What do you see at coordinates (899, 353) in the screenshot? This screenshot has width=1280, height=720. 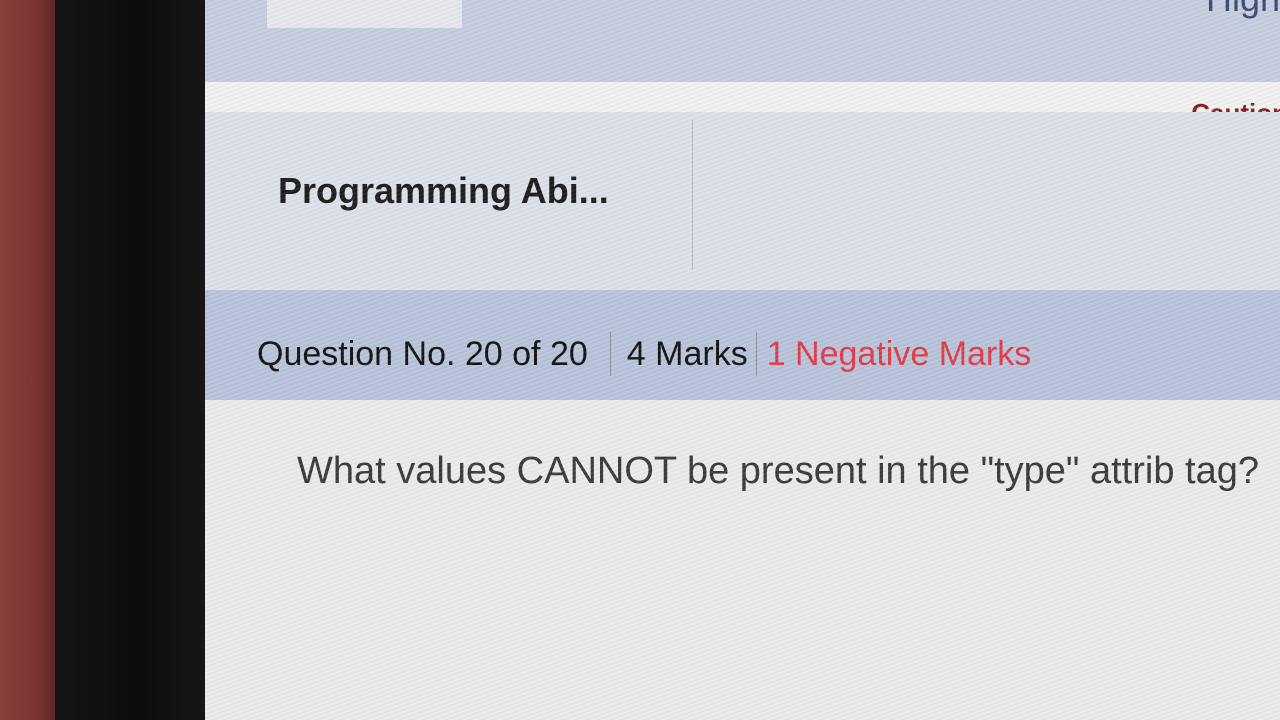 I see `negative-marks-label: 1 Negative Marks` at bounding box center [899, 353].